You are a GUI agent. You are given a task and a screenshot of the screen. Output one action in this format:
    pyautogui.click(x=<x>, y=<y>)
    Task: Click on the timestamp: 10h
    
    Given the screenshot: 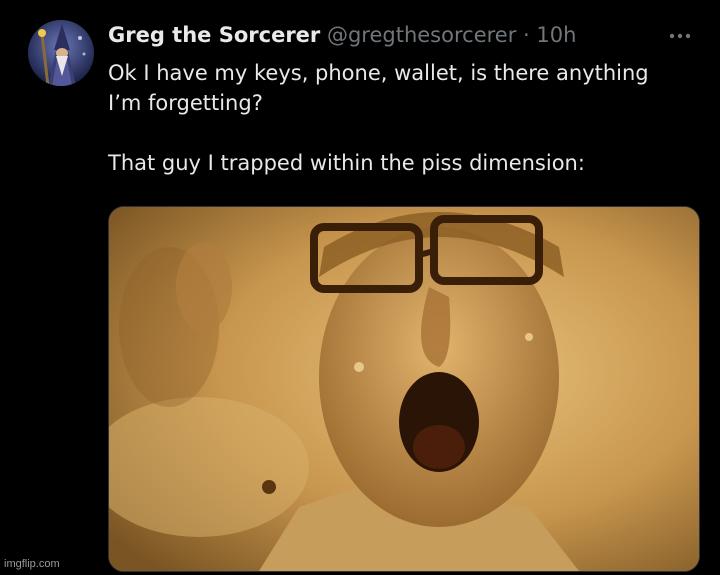 What is the action you would take?
    pyautogui.click(x=556, y=35)
    